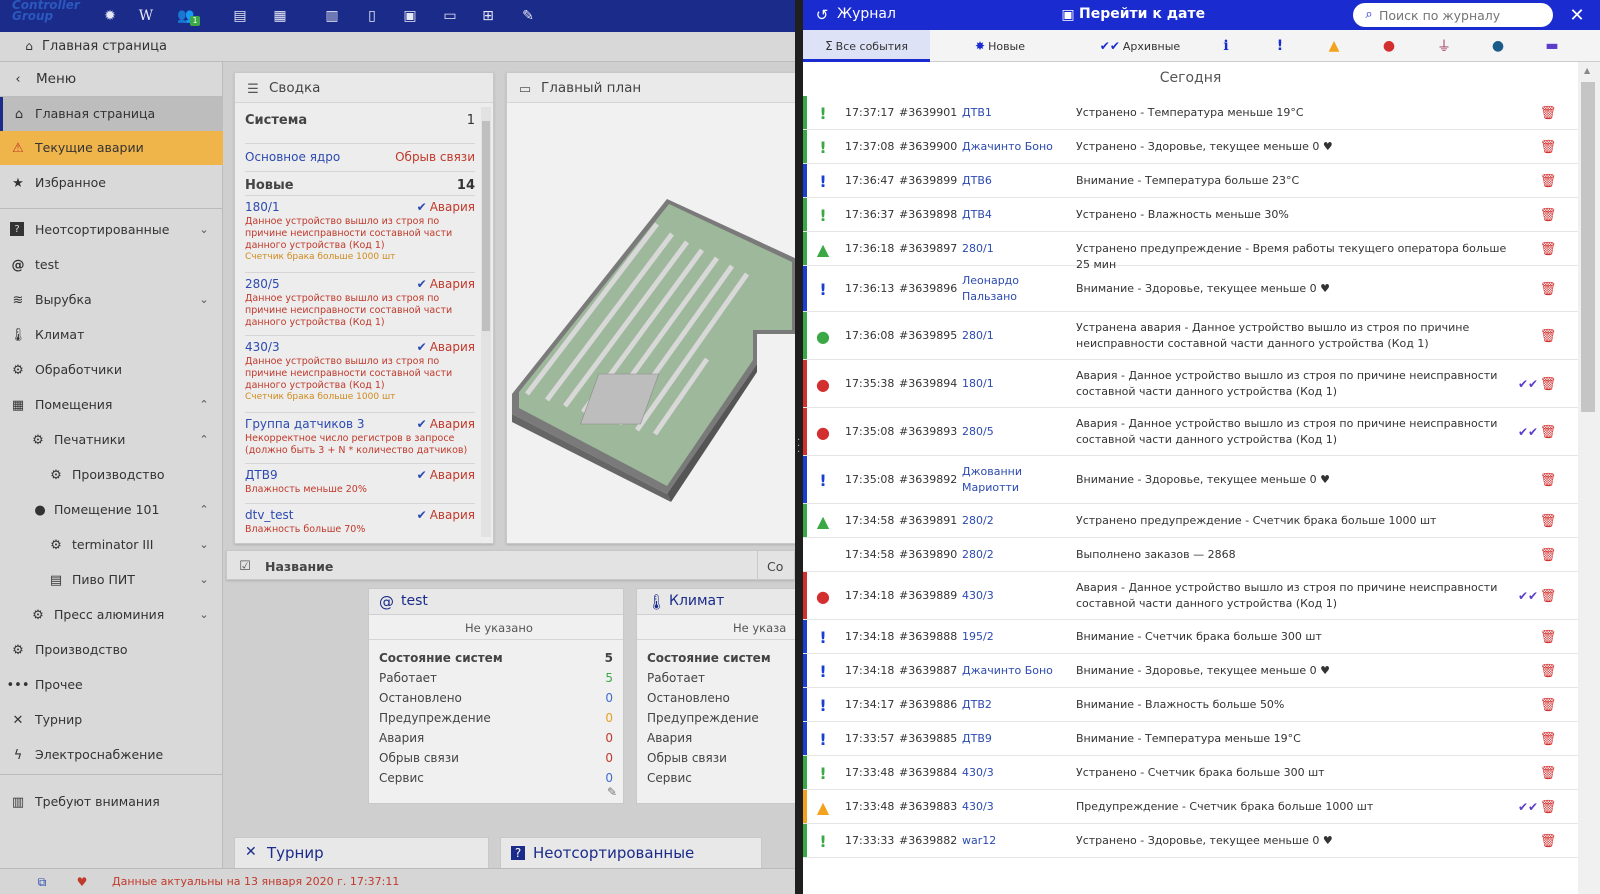  I want to click on event-device-link: Леонардо Пальзано, so click(1012, 289).